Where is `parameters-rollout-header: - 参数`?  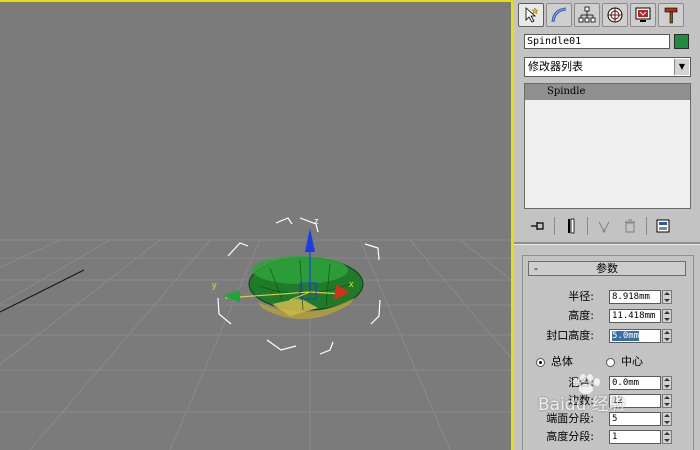 parameters-rollout-header: - 参数 is located at coordinates (607, 268).